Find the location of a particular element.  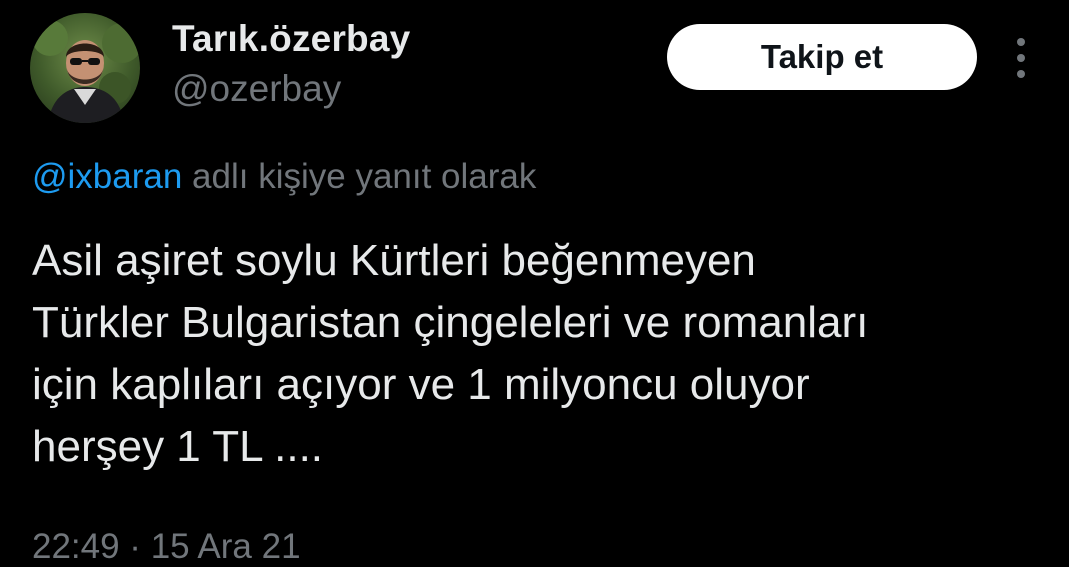

reply-mention-link: @ixbaran is located at coordinates (107, 176).